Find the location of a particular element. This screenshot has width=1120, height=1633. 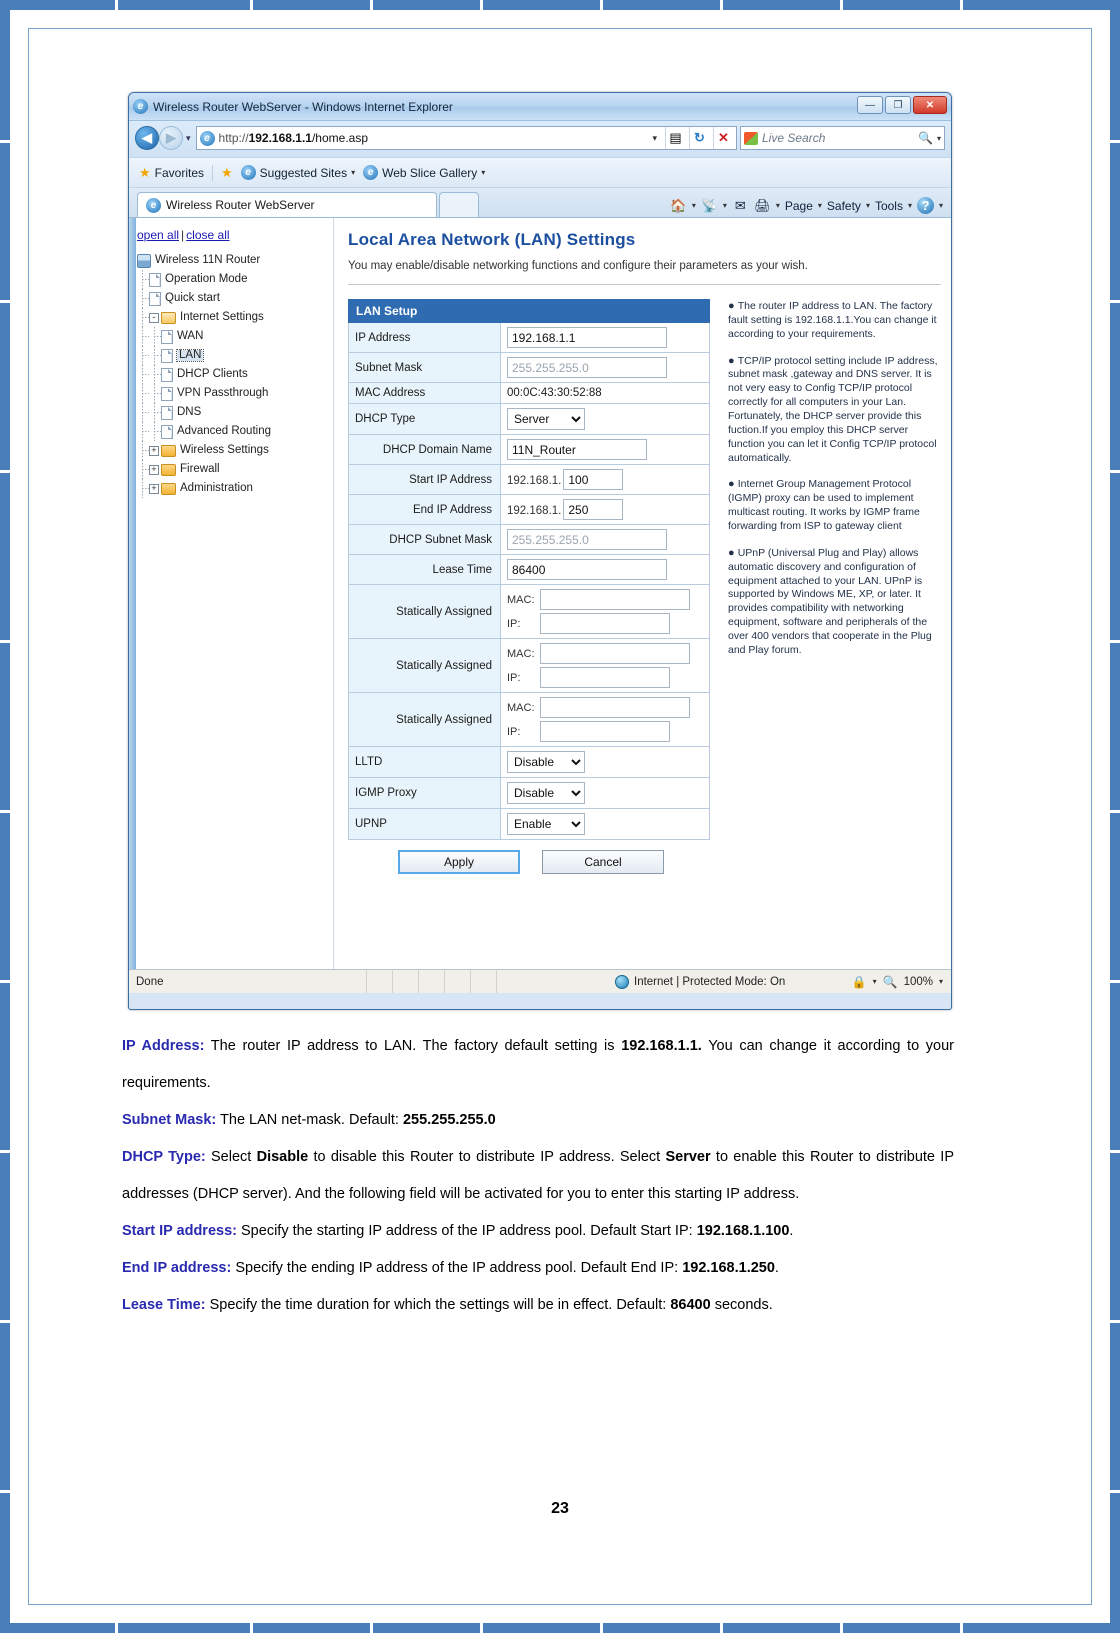

safety-caret-icon: ▾ is located at coordinates (868, 205).